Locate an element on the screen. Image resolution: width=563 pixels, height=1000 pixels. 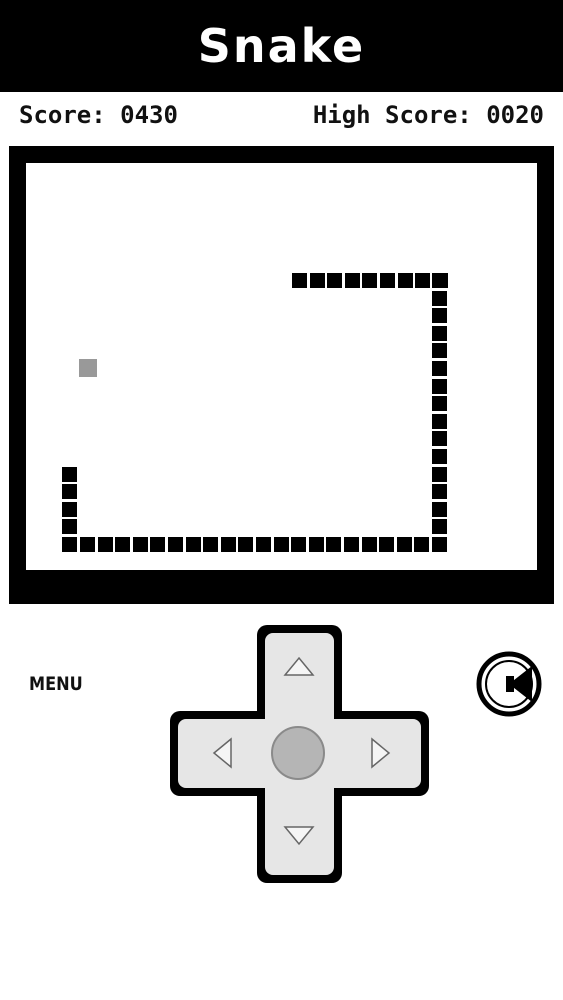
high-score-display: High Score: 0020 is located at coordinates (428, 115).